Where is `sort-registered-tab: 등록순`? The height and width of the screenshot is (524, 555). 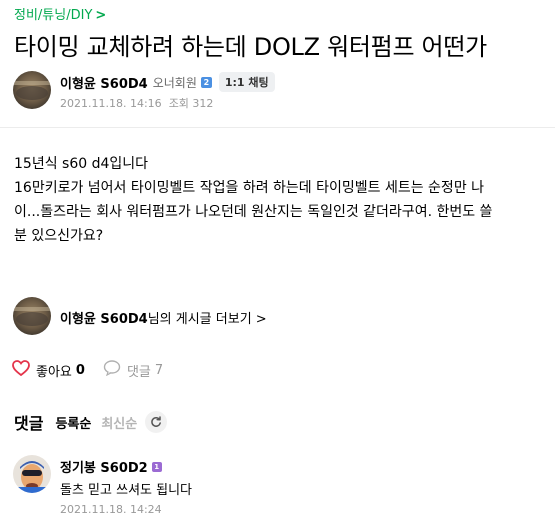 sort-registered-tab: 등록순 is located at coordinates (73, 422).